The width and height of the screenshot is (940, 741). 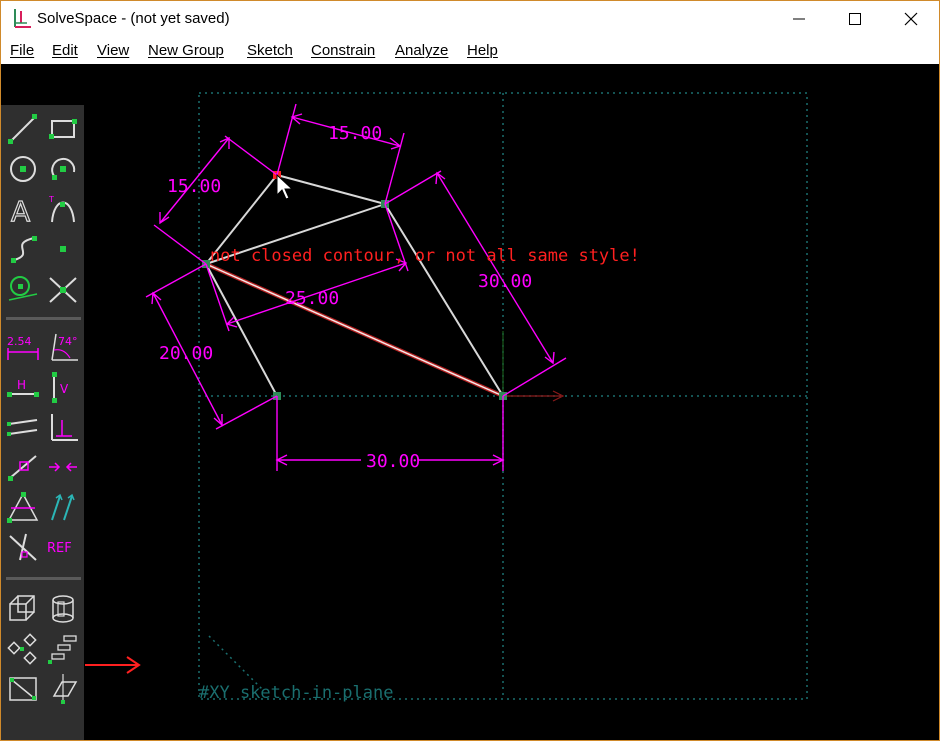 What do you see at coordinates (444, 300) in the screenshot?
I see `line-right-to-b` at bounding box center [444, 300].